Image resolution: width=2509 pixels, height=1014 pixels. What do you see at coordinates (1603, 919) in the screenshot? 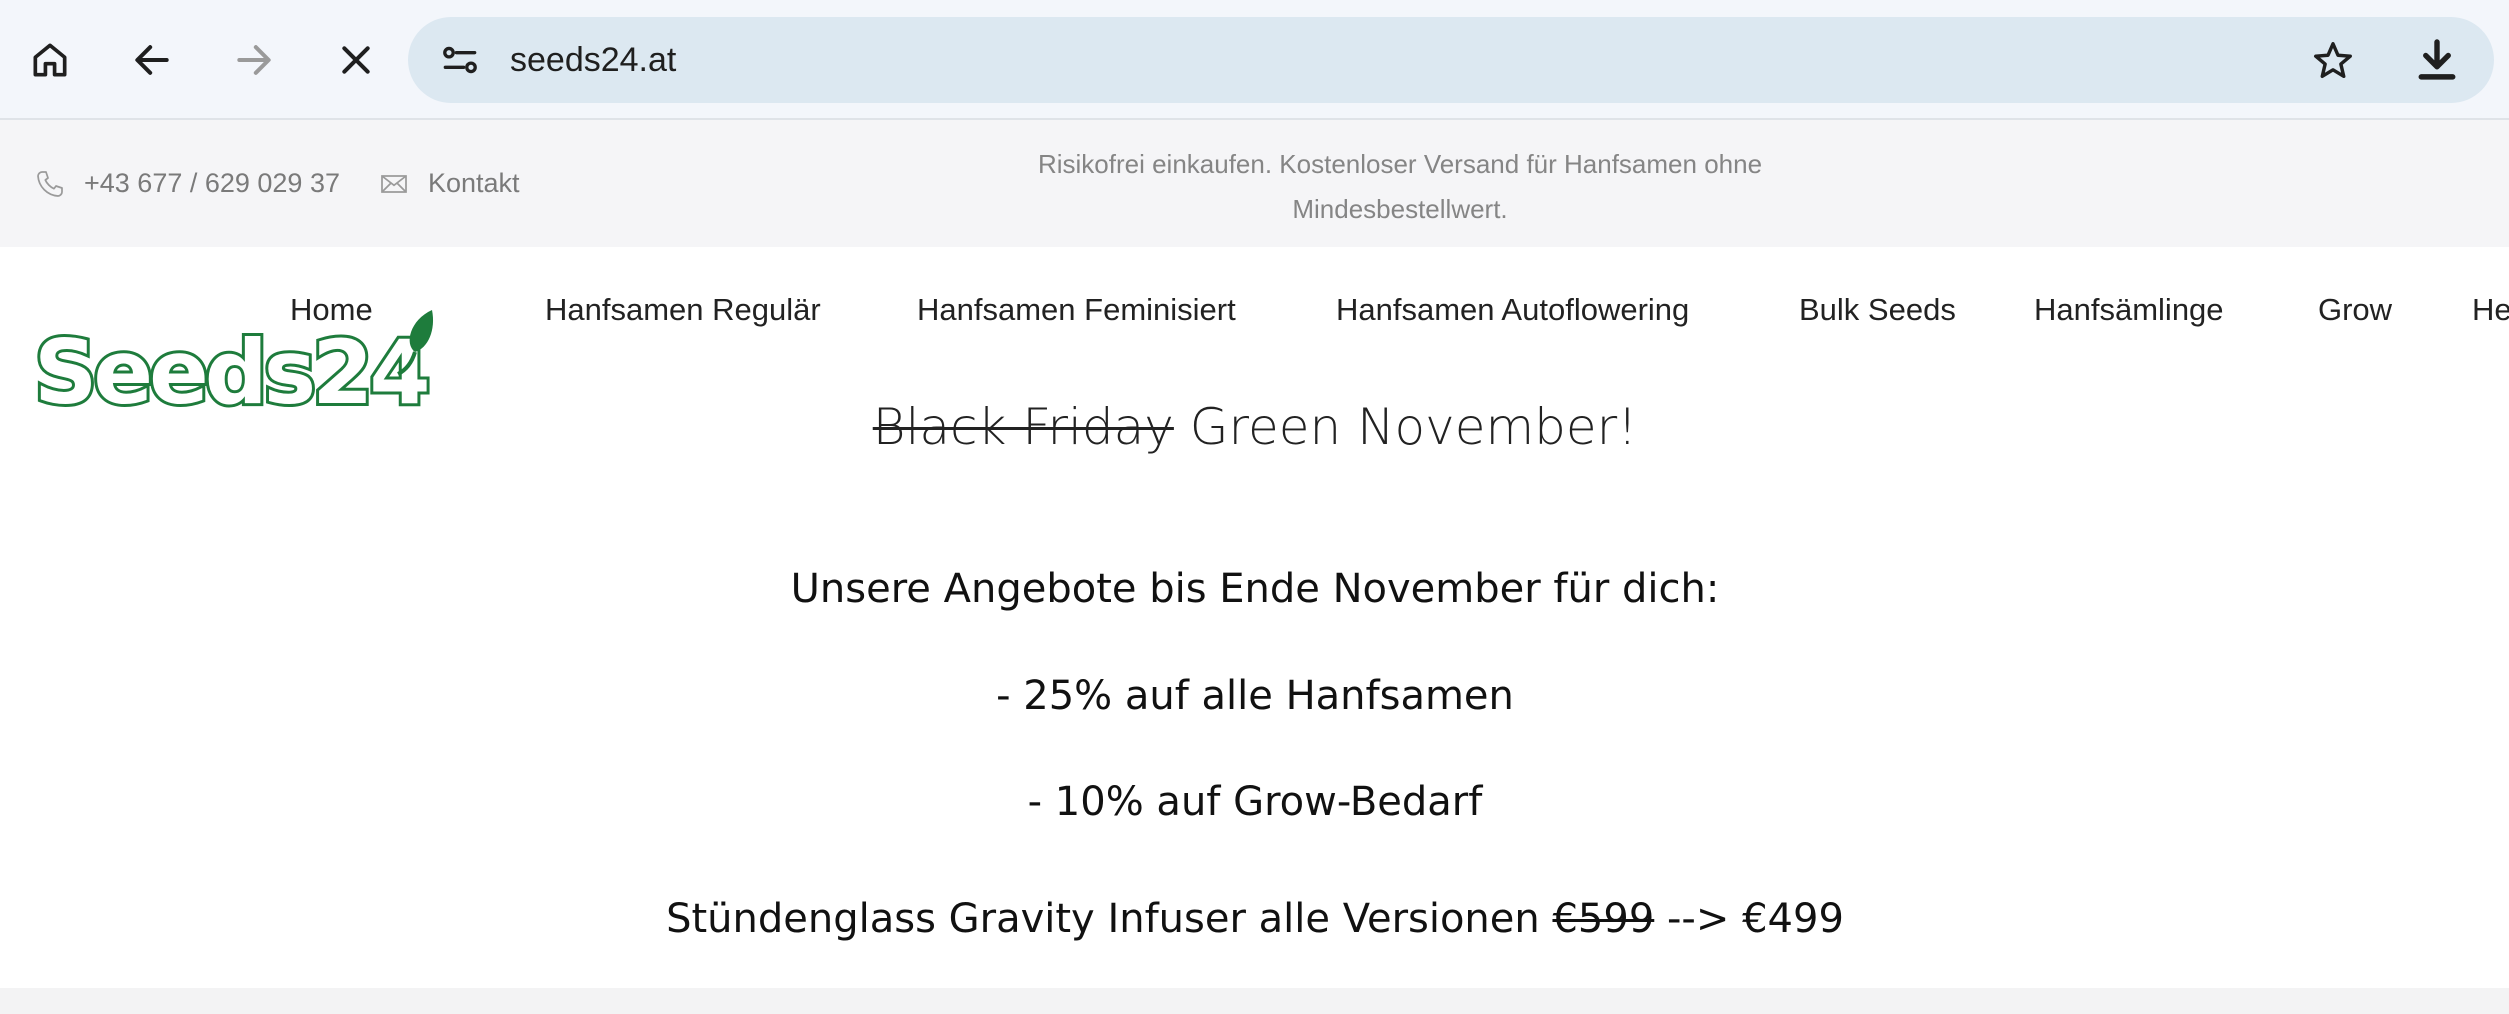
I see `old-price: €599` at bounding box center [1603, 919].